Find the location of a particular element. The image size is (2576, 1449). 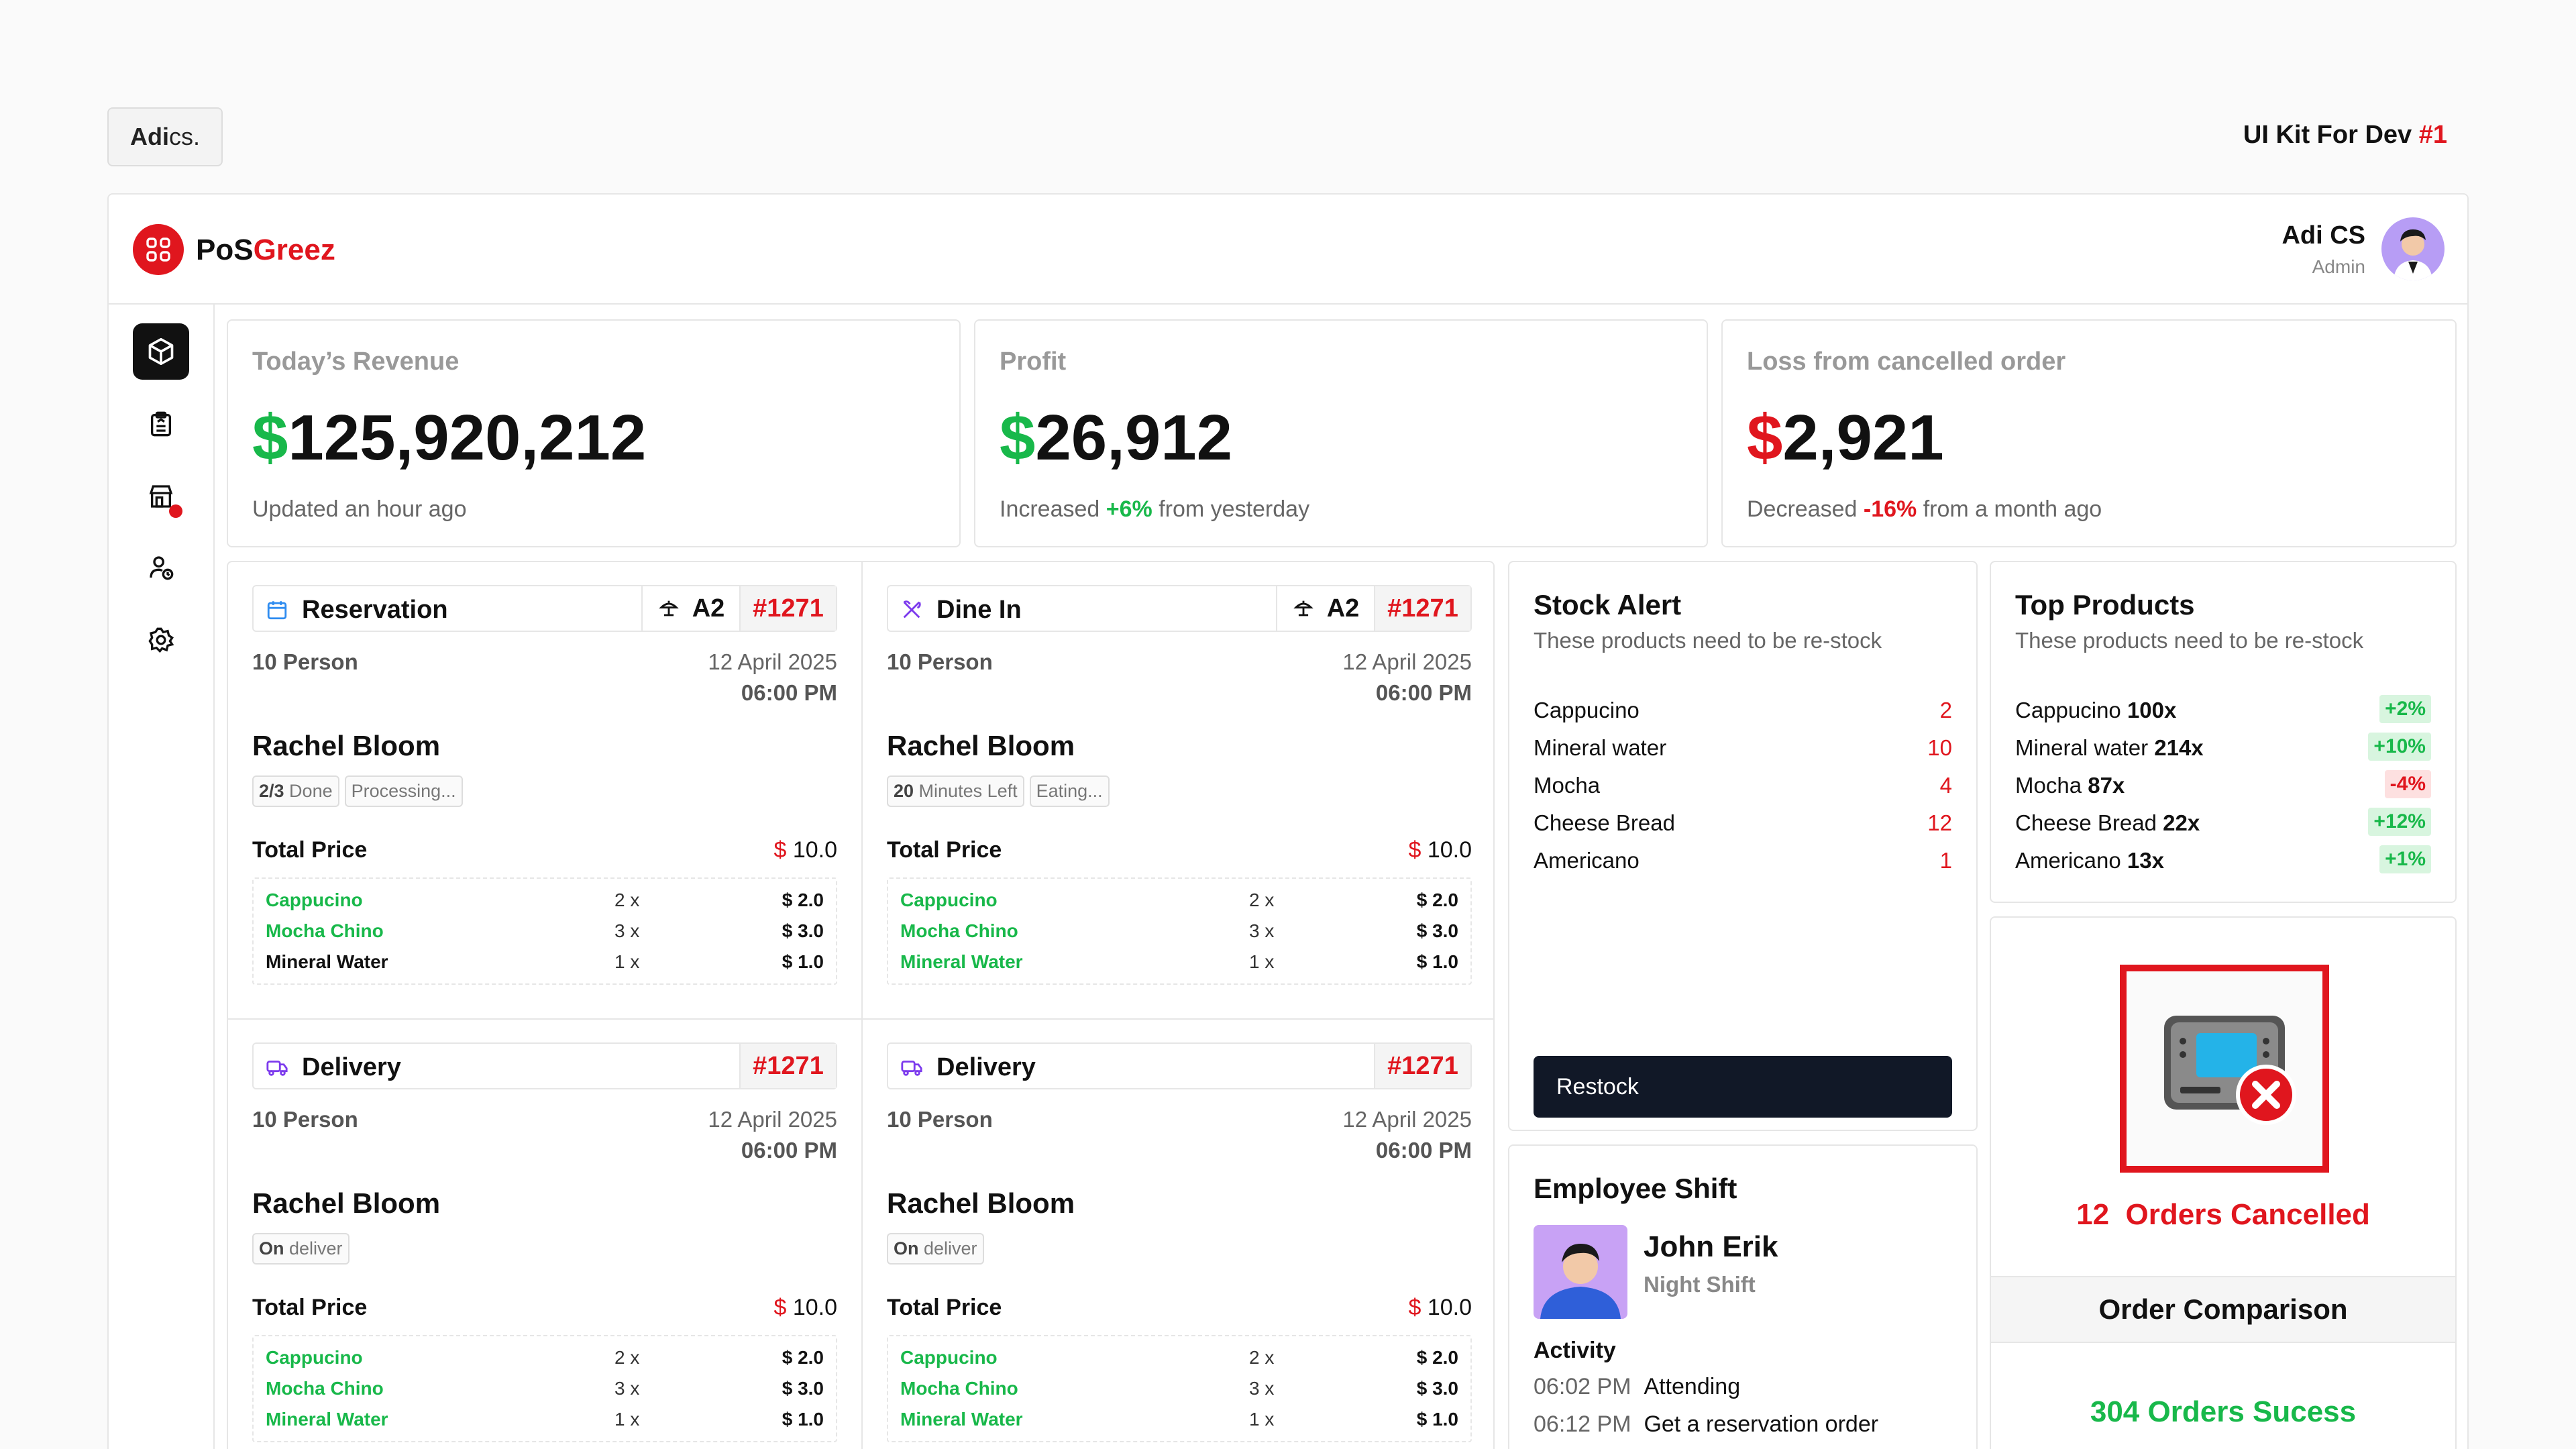

order-type: Dine In is located at coordinates (979, 610).